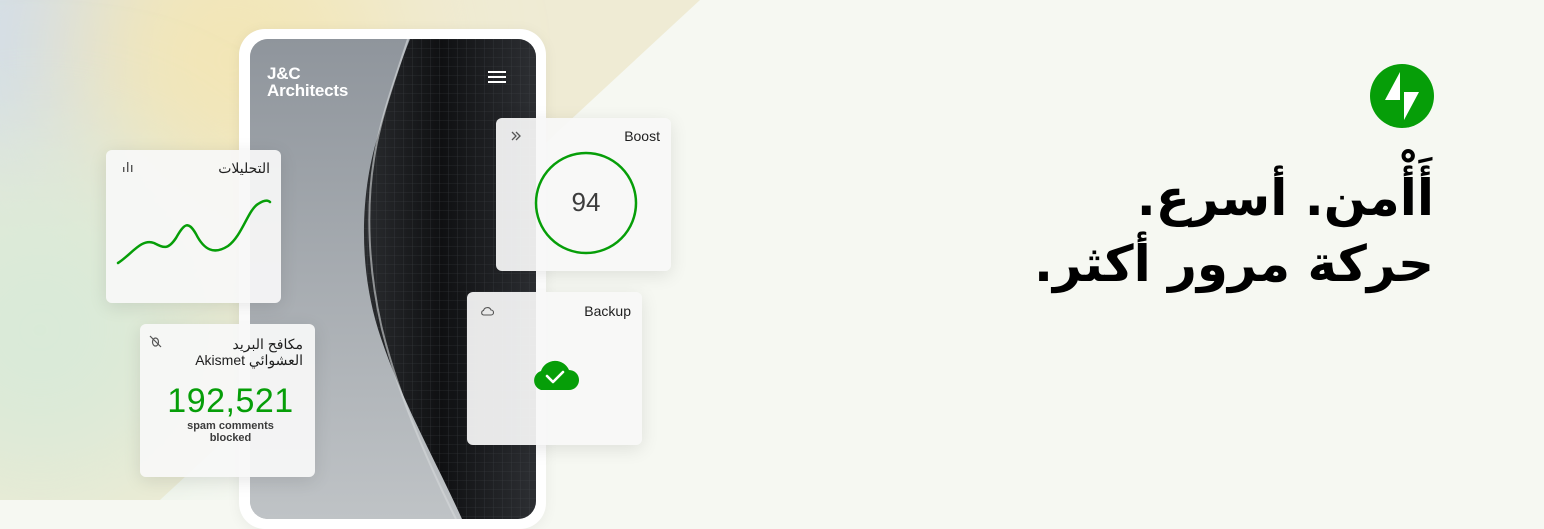 The image size is (1544, 529). I want to click on spam-caption: spam comments blocked, so click(230, 432).